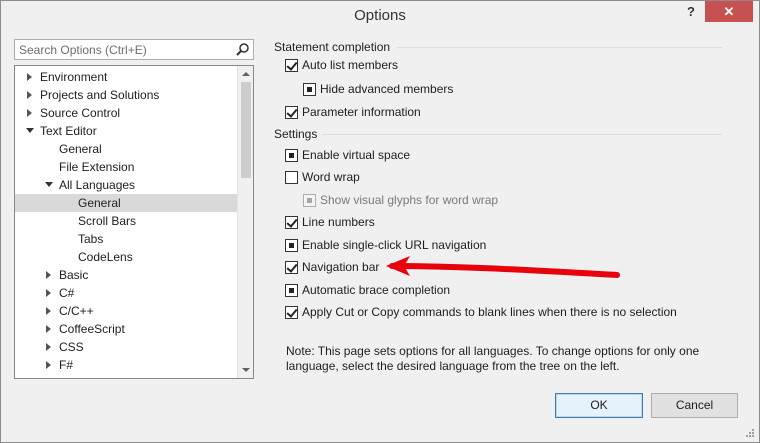 This screenshot has height=443, width=760. What do you see at coordinates (80, 113) in the screenshot?
I see `tree-item-label: Source Control` at bounding box center [80, 113].